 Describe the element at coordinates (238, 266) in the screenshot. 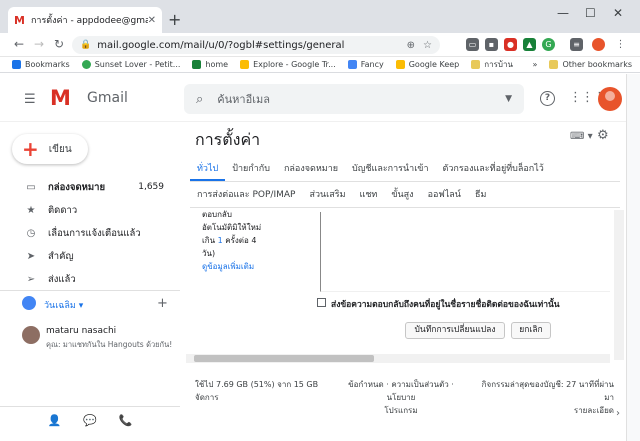

I see `learn-more-link: ดูข้อมูลเพิ่มเติม` at that location.